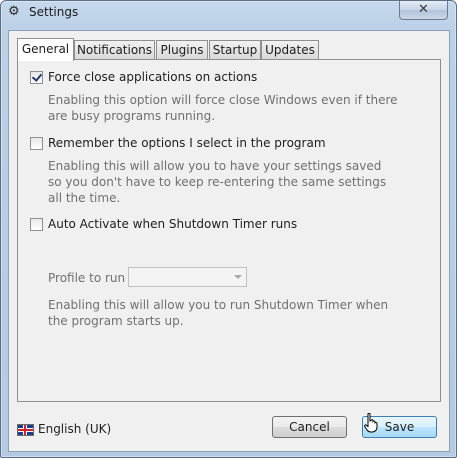 This screenshot has width=457, height=458. I want to click on tab-plugins: Plugins, so click(182, 50).